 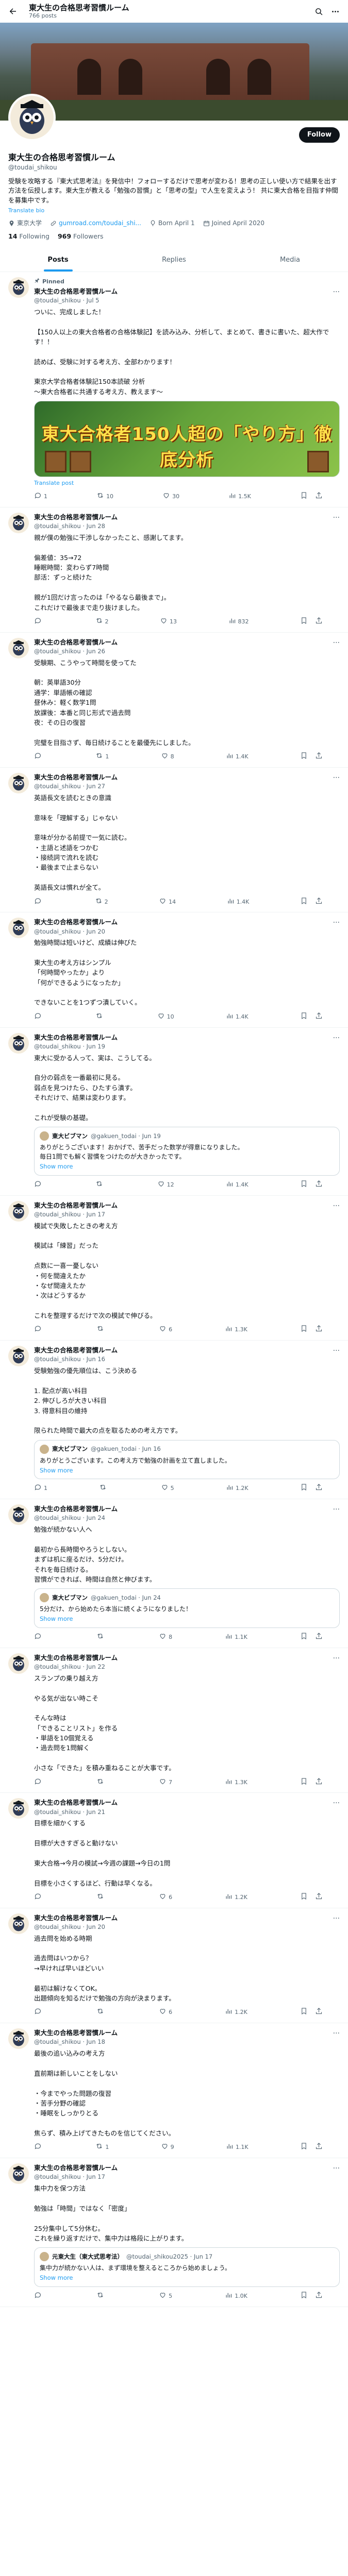 I want to click on views-button: 1.3K, so click(x=236, y=1783).